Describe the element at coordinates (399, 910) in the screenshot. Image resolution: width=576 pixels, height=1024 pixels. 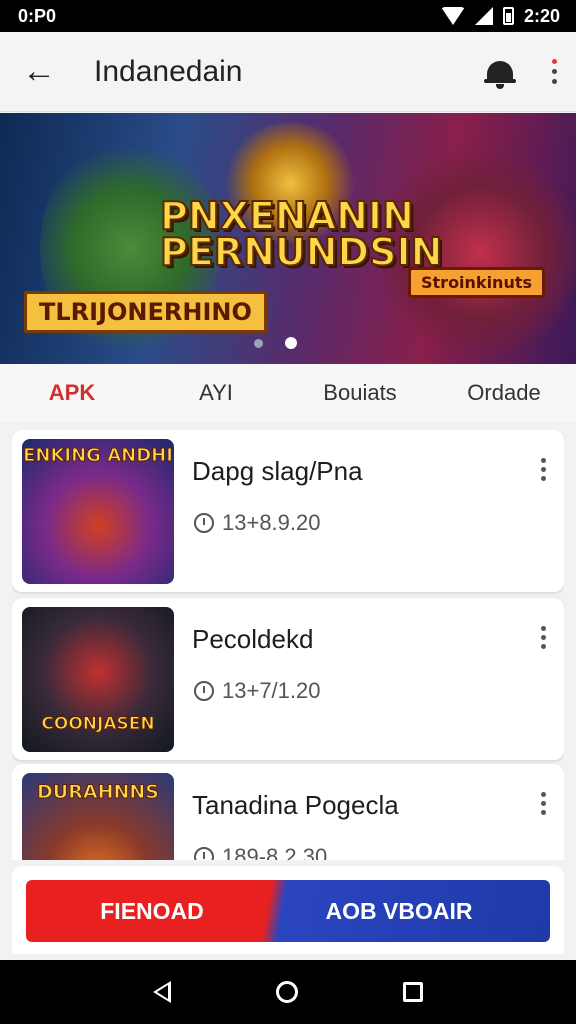
I see `download-version-label: AOB VBOAIR` at that location.